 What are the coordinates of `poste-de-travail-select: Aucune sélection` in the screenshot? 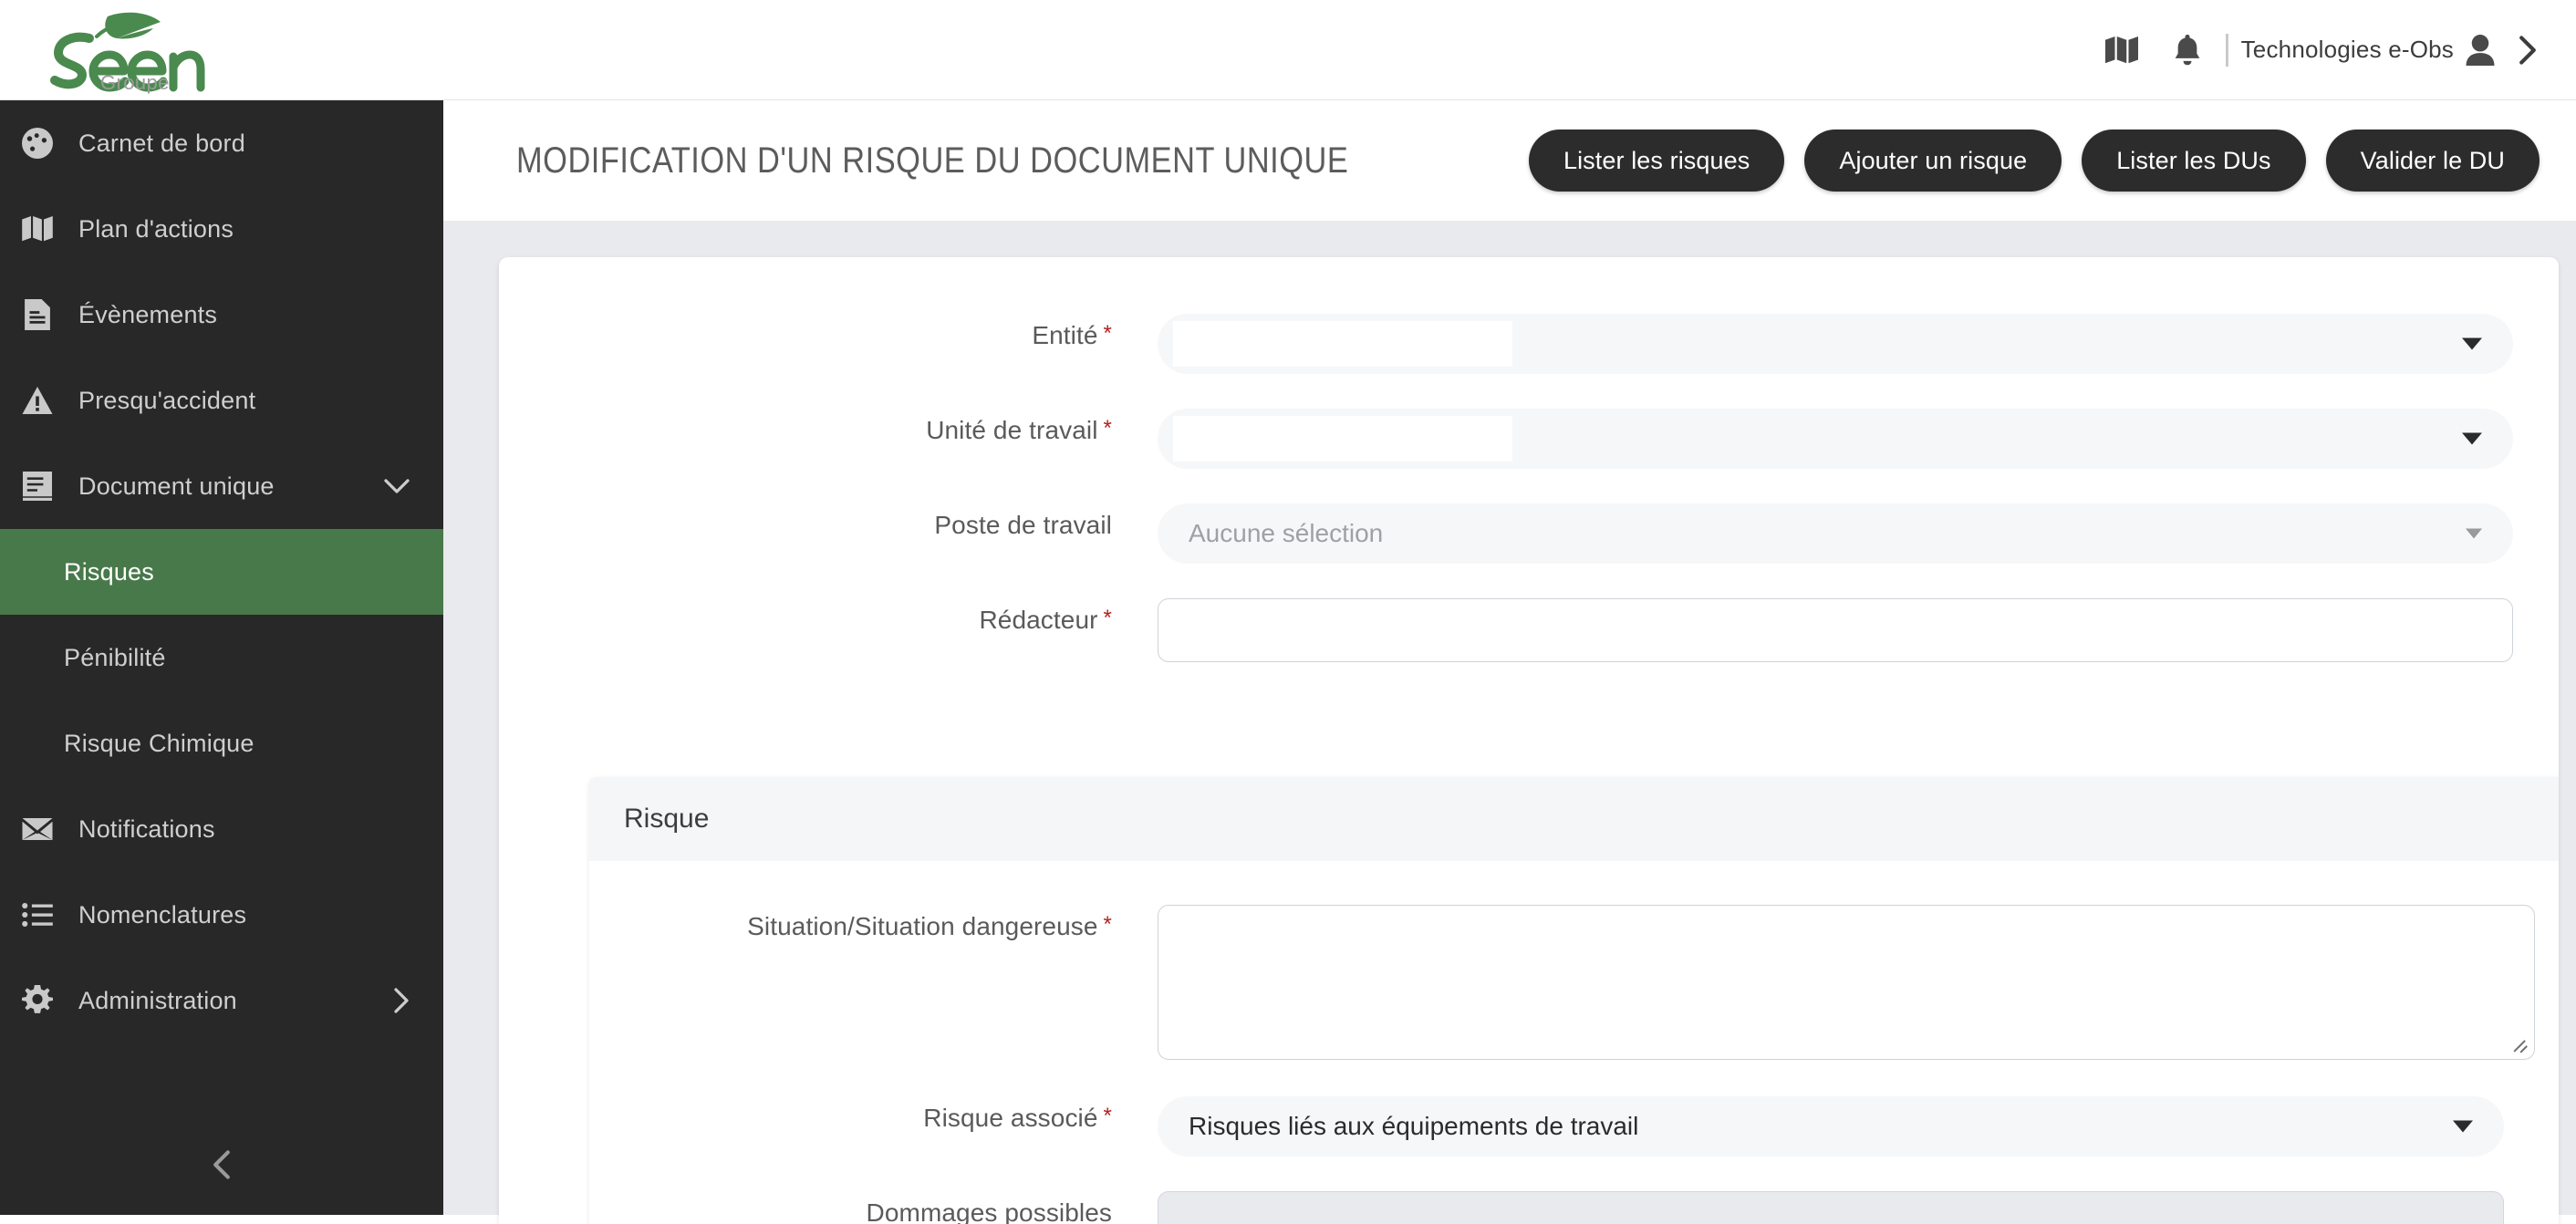 It's located at (1835, 533).